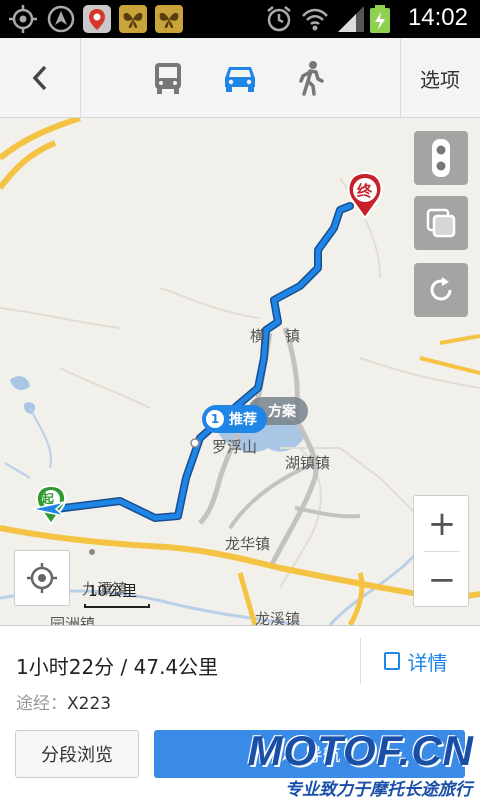 The height and width of the screenshot is (800, 480). I want to click on signal-icon, so click(351, 19).